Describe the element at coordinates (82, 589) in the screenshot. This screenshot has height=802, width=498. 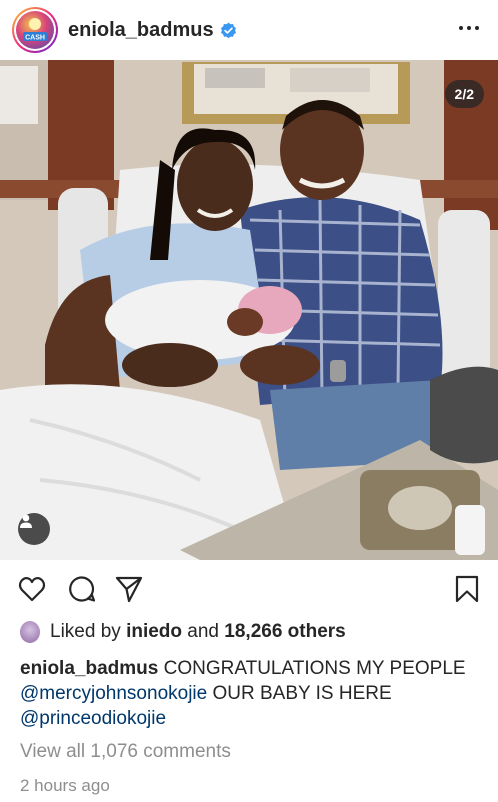
I see `comment-icon` at that location.